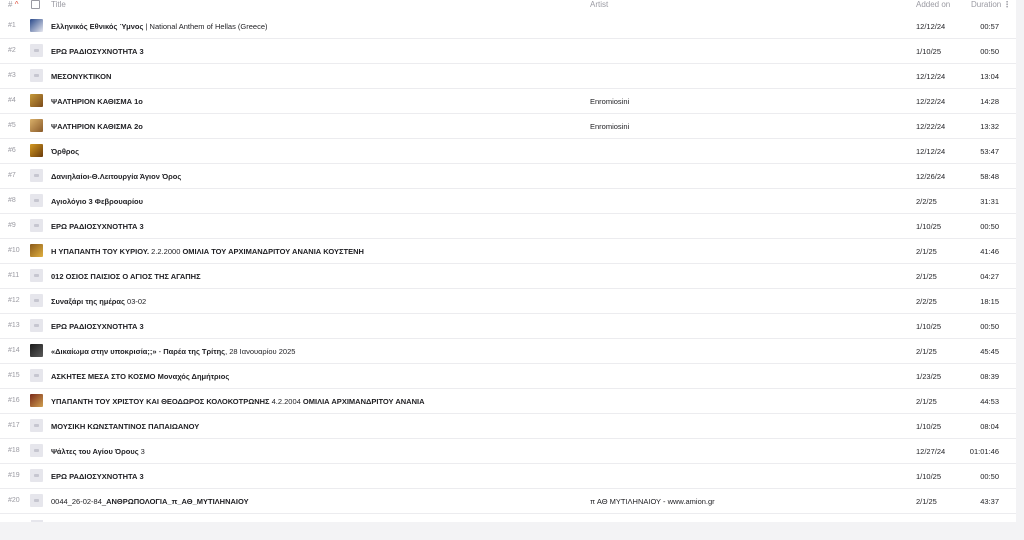 The width and height of the screenshot is (1024, 540). What do you see at coordinates (177, 501) in the screenshot?
I see `track-title-part: ΑΝΘΡΩΠΟΛΟΓΙΑ_π_ΑΘ_ΜΥΤΙΛΗΝΑΙΟΥ` at bounding box center [177, 501].